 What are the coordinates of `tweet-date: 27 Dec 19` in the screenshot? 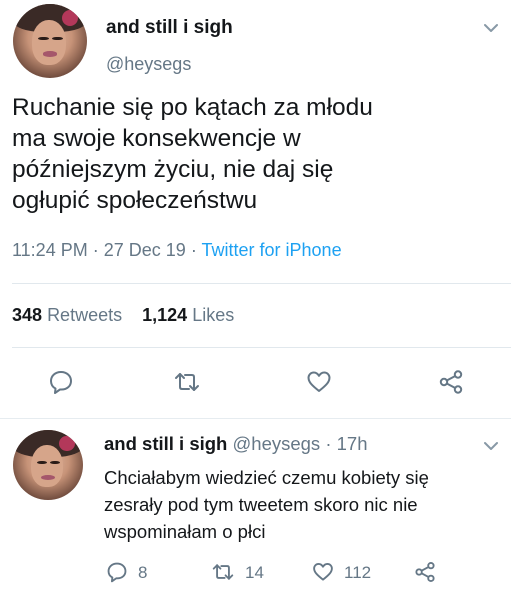 It's located at (145, 250).